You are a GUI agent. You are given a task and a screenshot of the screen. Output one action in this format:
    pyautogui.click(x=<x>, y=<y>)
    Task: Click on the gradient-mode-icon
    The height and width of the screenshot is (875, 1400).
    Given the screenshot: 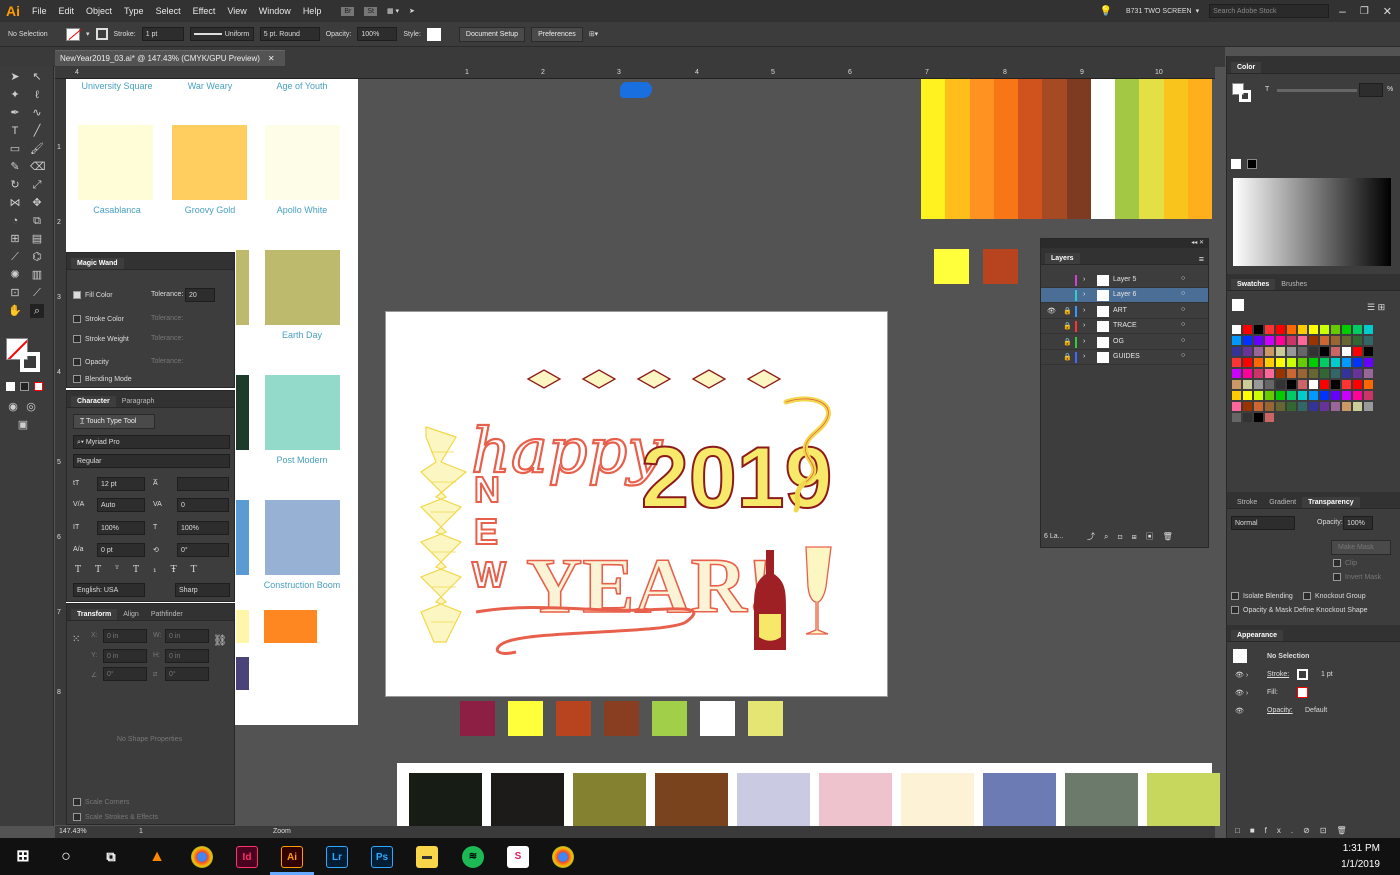 What is the action you would take?
    pyautogui.click(x=24, y=386)
    